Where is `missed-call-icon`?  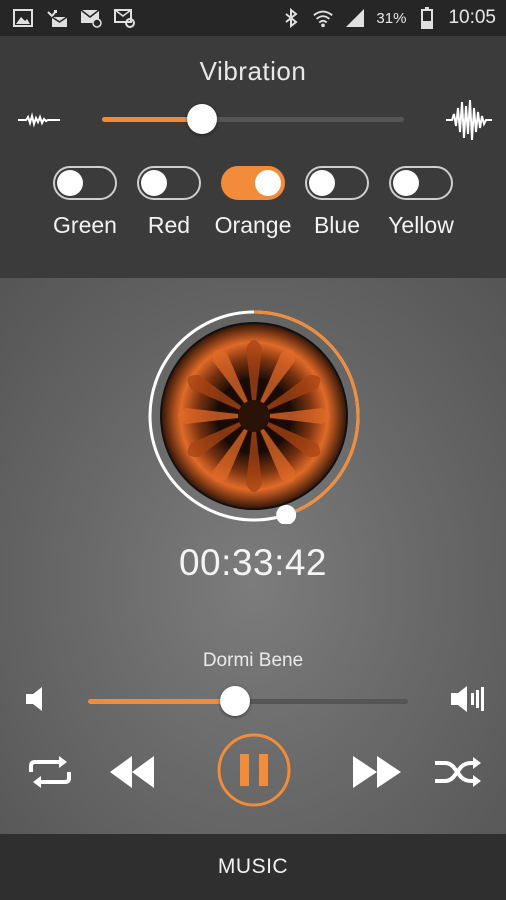
missed-call-icon is located at coordinates (57, 18).